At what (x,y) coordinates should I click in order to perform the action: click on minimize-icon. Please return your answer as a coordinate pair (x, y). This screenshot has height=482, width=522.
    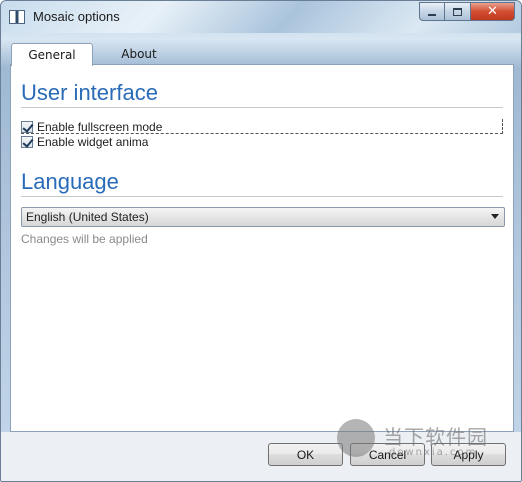
    Looking at the image, I should click on (432, 14).